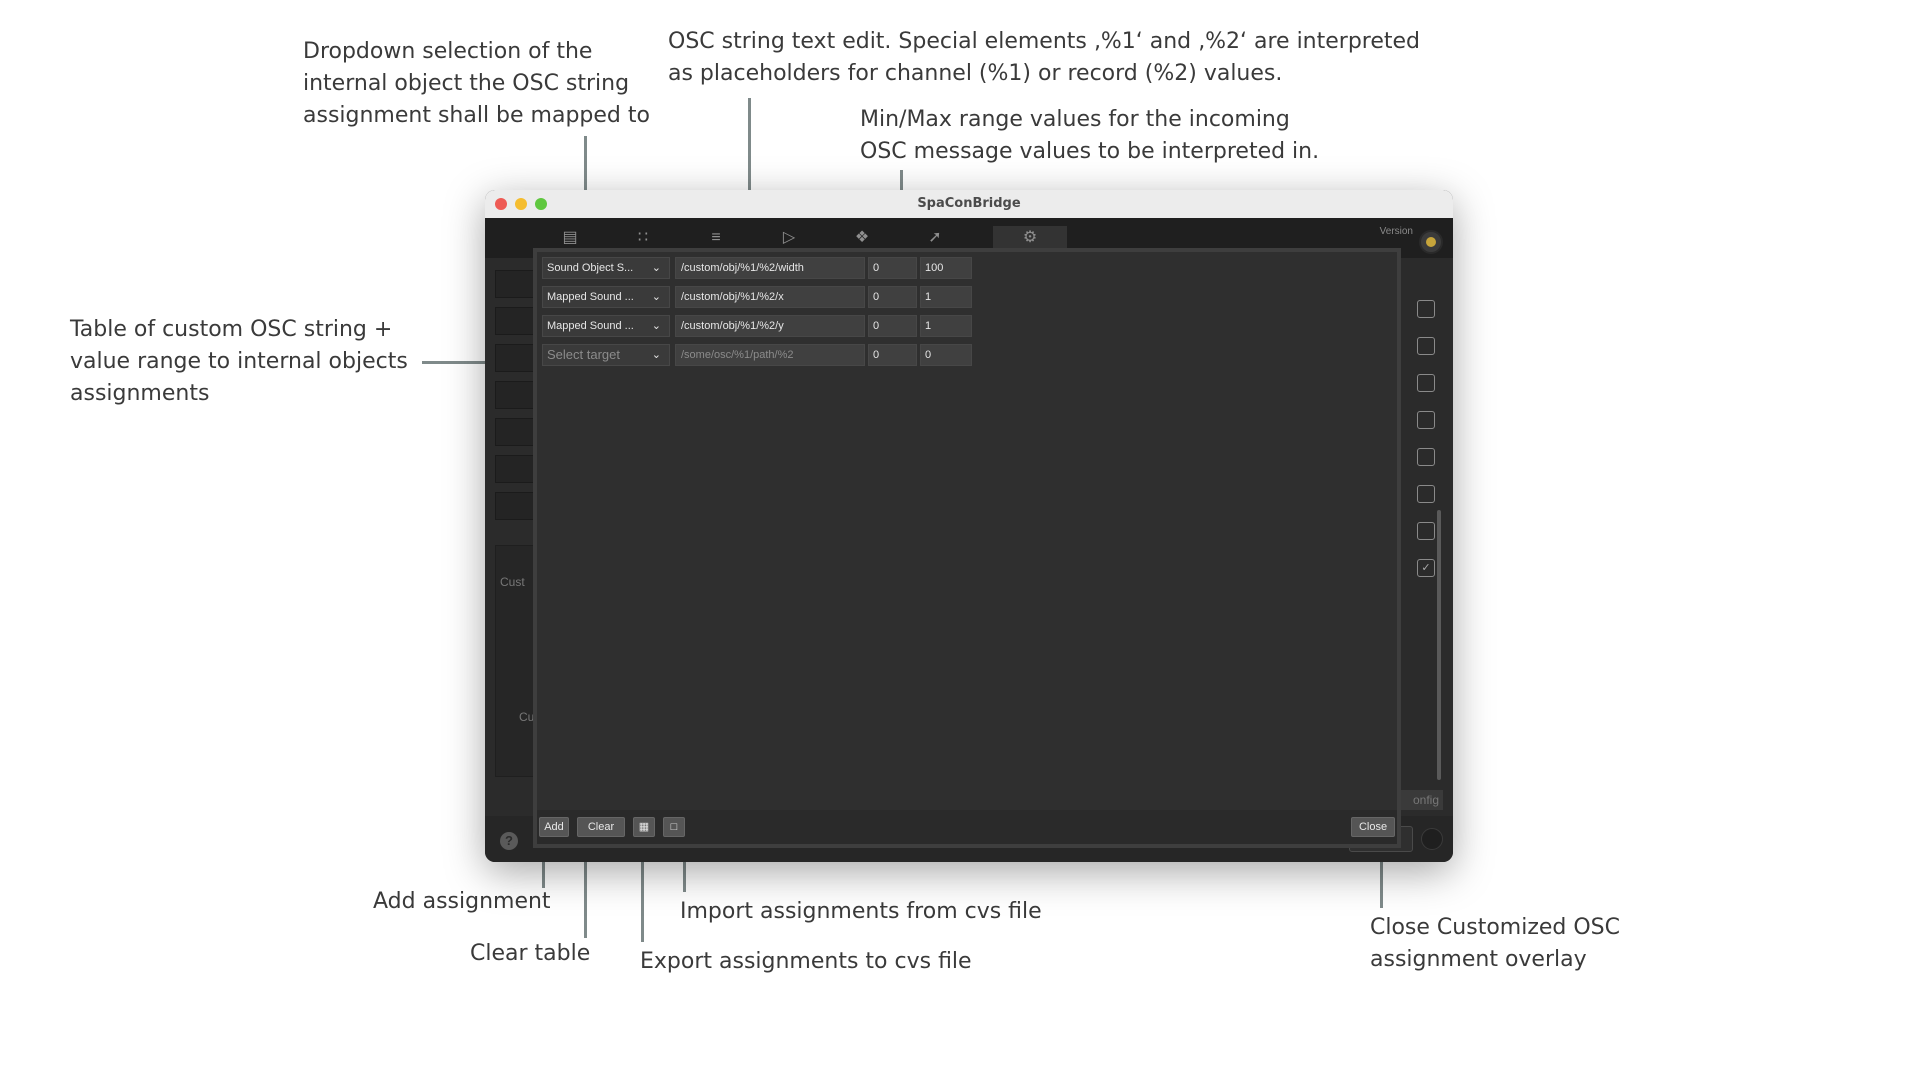 The width and height of the screenshot is (1920, 1080). Describe the element at coordinates (1439, 645) in the screenshot. I see `scrollbar` at that location.